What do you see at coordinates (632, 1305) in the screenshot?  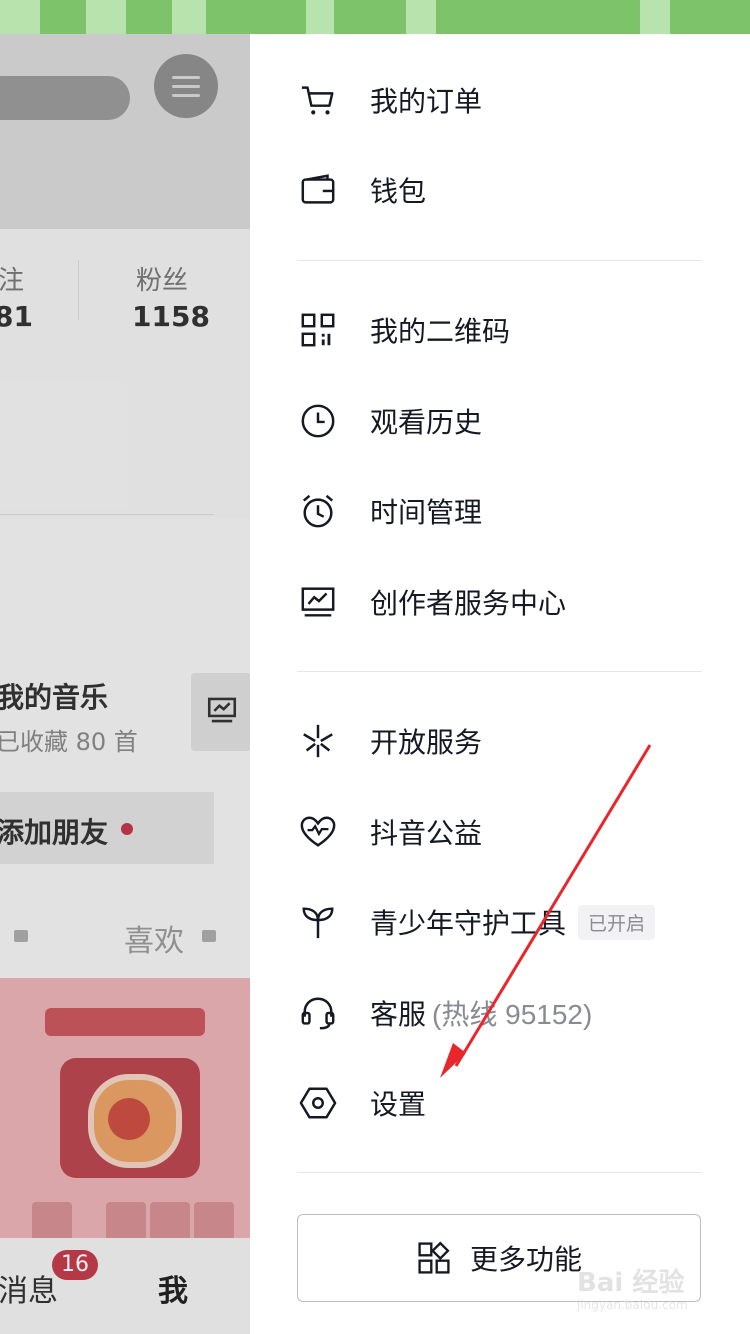 I see `baidu-watermark-url: jingyan.baidu.com` at bounding box center [632, 1305].